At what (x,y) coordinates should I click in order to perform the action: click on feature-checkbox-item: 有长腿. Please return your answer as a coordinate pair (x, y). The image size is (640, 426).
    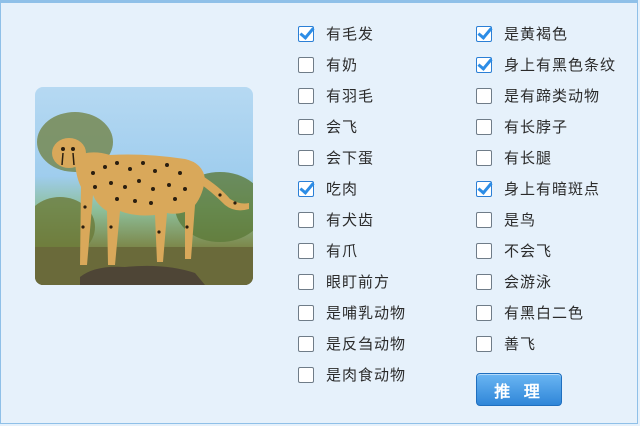
    Looking at the image, I should click on (546, 157).